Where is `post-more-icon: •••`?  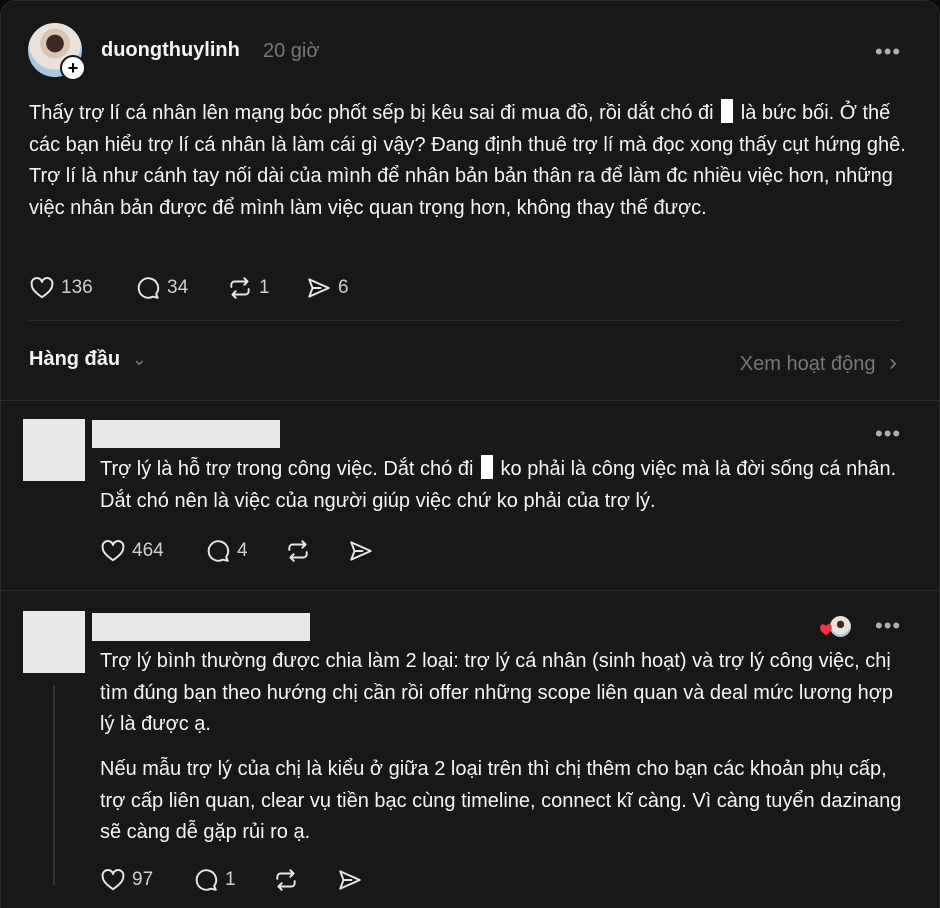 post-more-icon: ••• is located at coordinates (888, 52).